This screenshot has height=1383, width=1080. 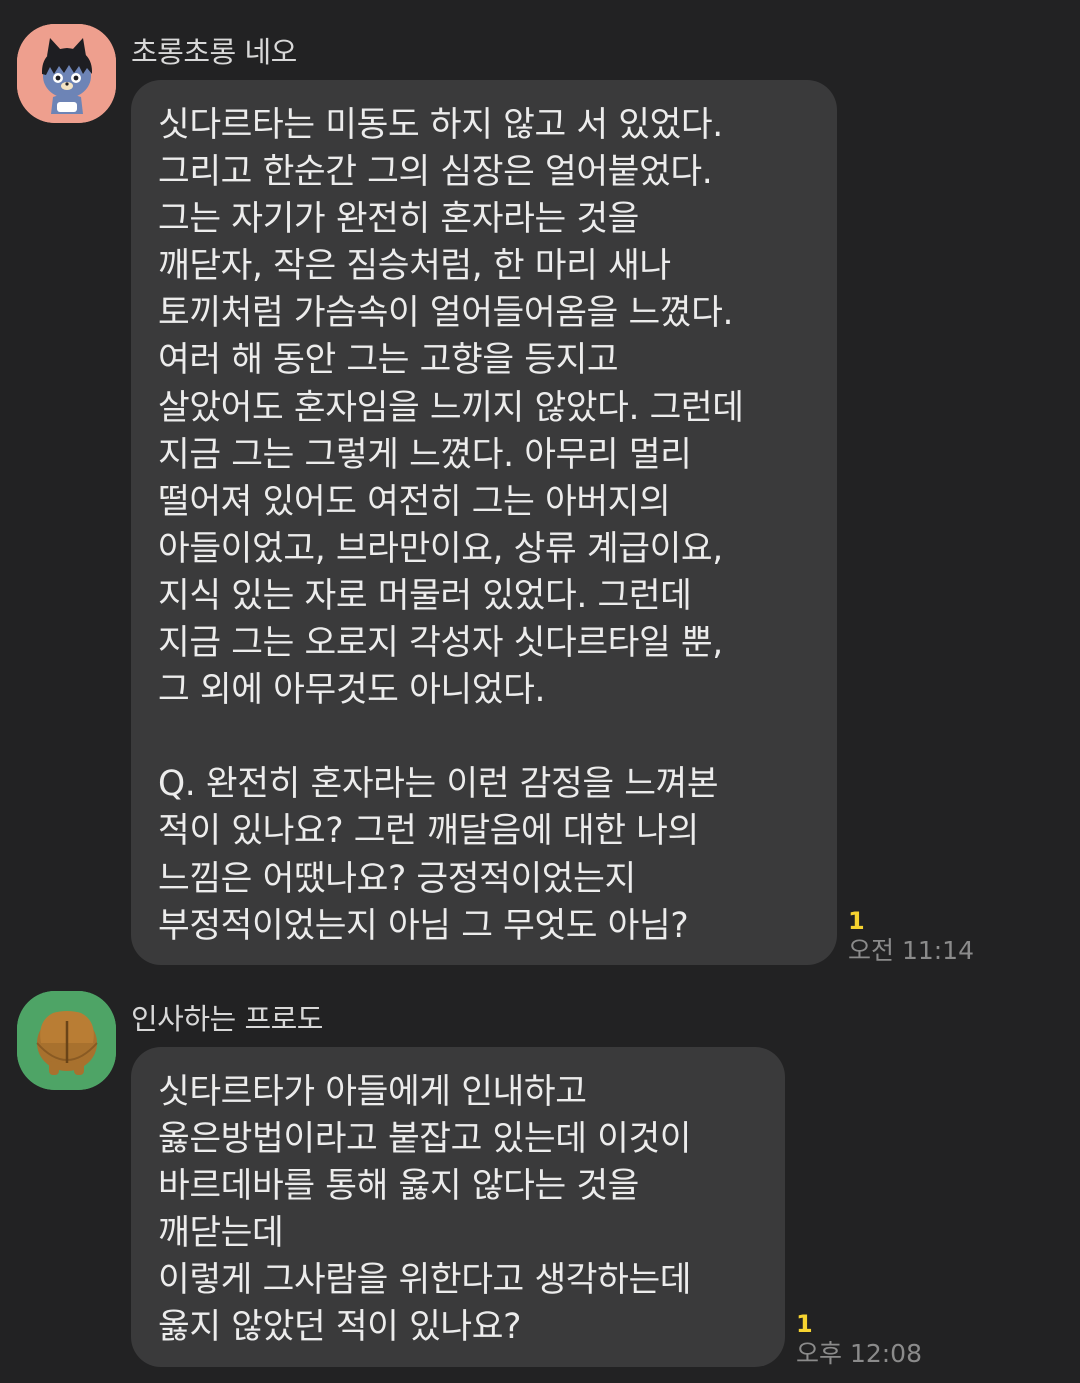 I want to click on neo-avatar-icon, so click(x=66, y=73).